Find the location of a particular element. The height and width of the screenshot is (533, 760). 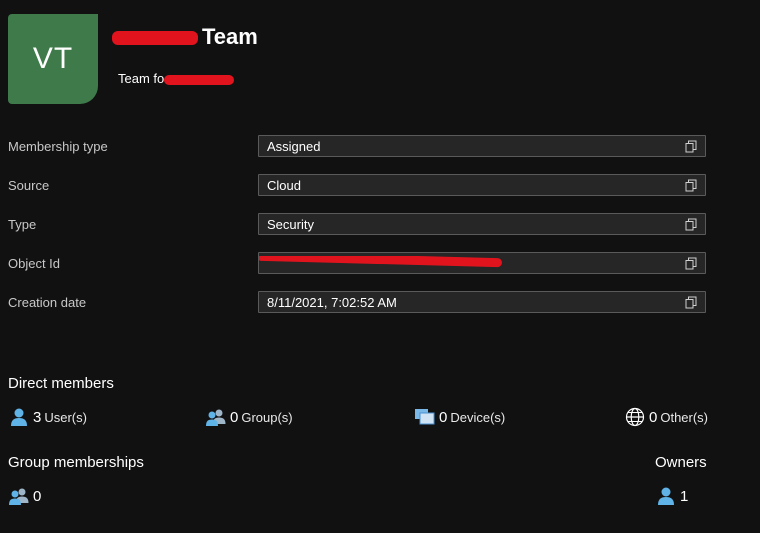

group-description: Team fo is located at coordinates (176, 78).